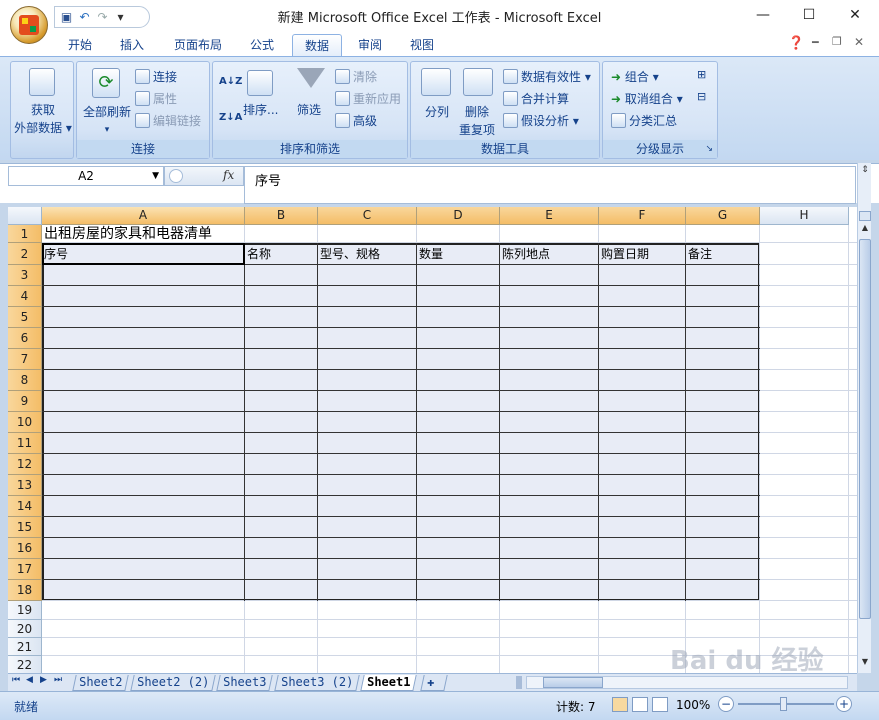 This screenshot has width=879, height=720. What do you see at coordinates (389, 683) in the screenshot?
I see `sheet-tab-sheet1: Sheet1` at bounding box center [389, 683].